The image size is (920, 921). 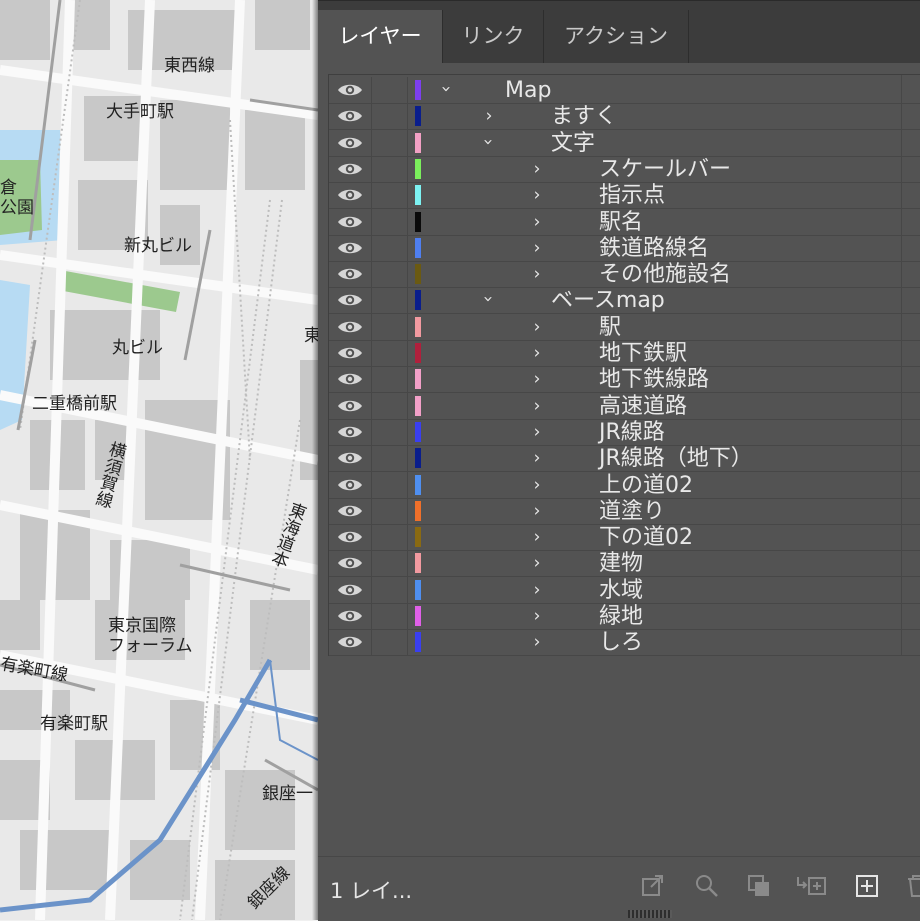 What do you see at coordinates (493, 36) in the screenshot?
I see `tab-links: リンク` at bounding box center [493, 36].